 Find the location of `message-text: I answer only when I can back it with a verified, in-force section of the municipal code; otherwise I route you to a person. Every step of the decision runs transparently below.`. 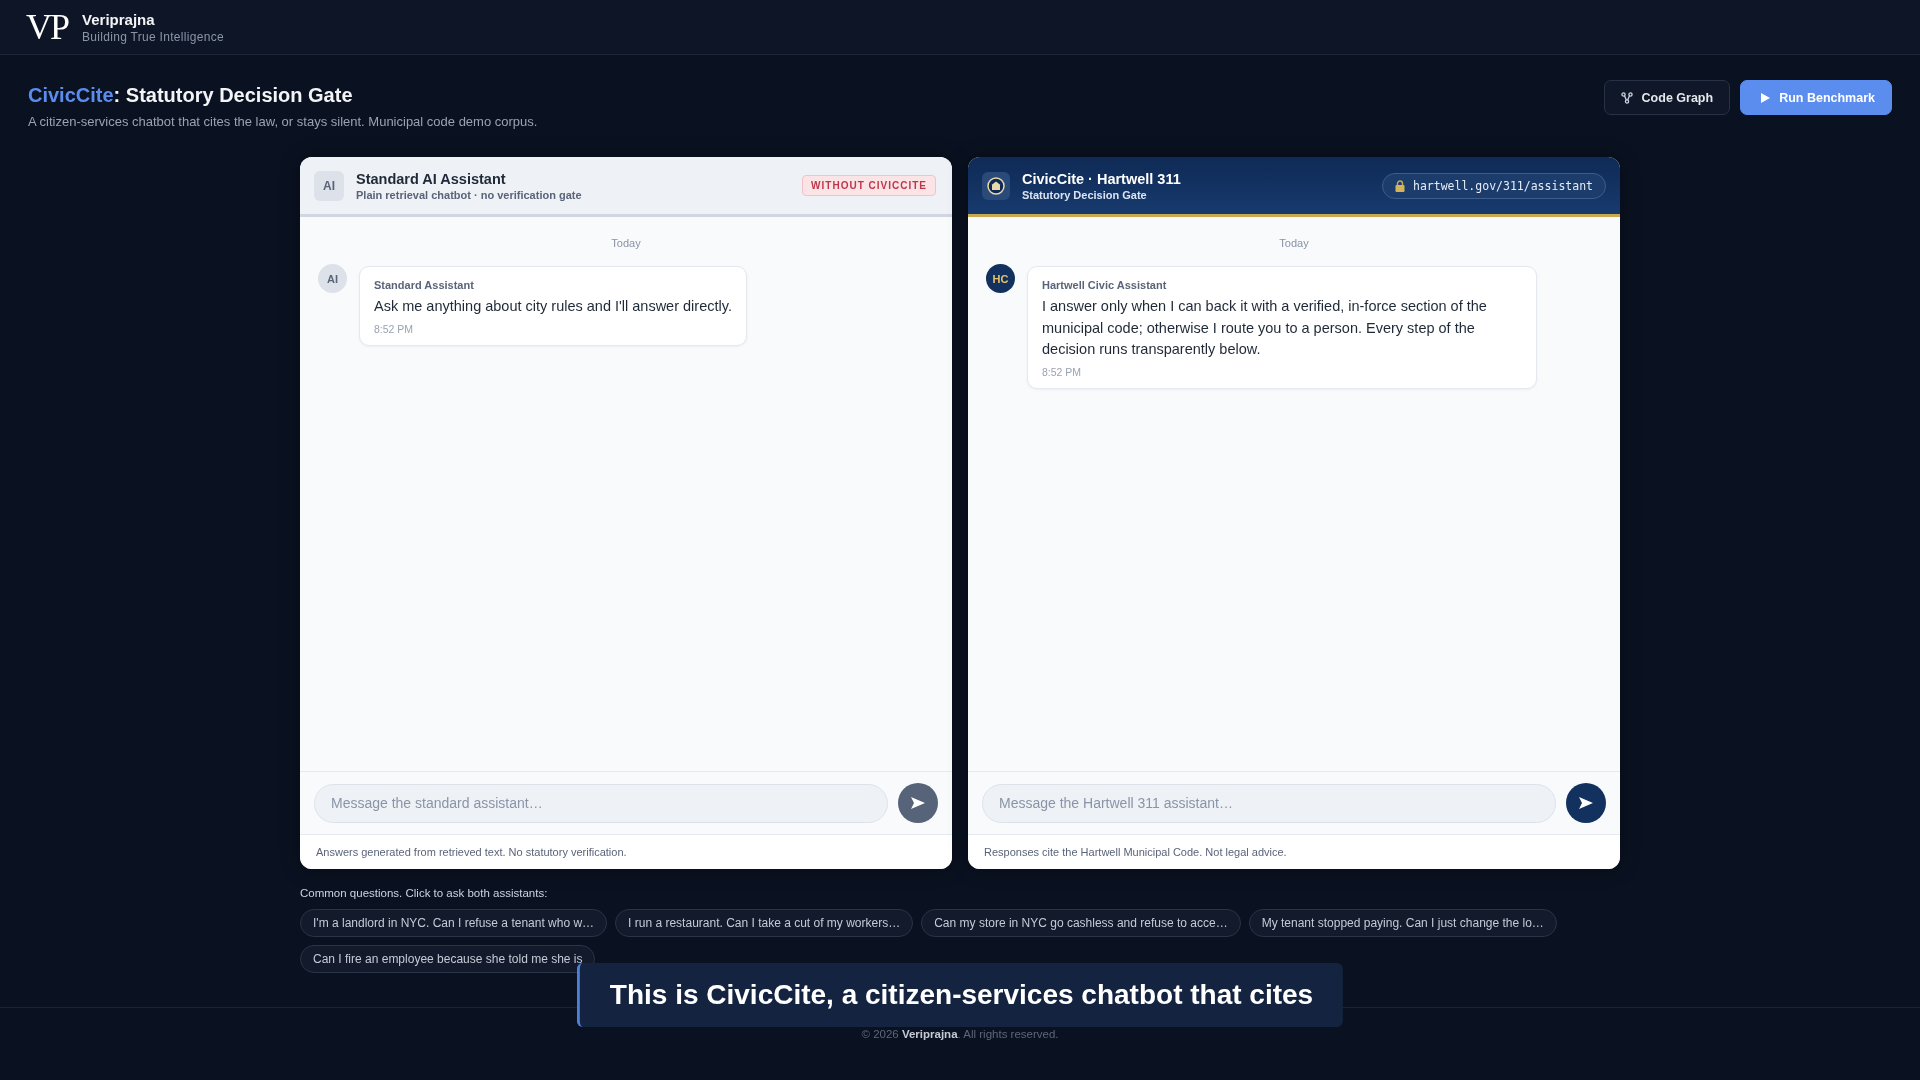

message-text: I answer only when I can back it with a verified, in-force section of the municipal code; otherwise I route you to a person. Every step of the decision runs transparently below. is located at coordinates (1265, 328).